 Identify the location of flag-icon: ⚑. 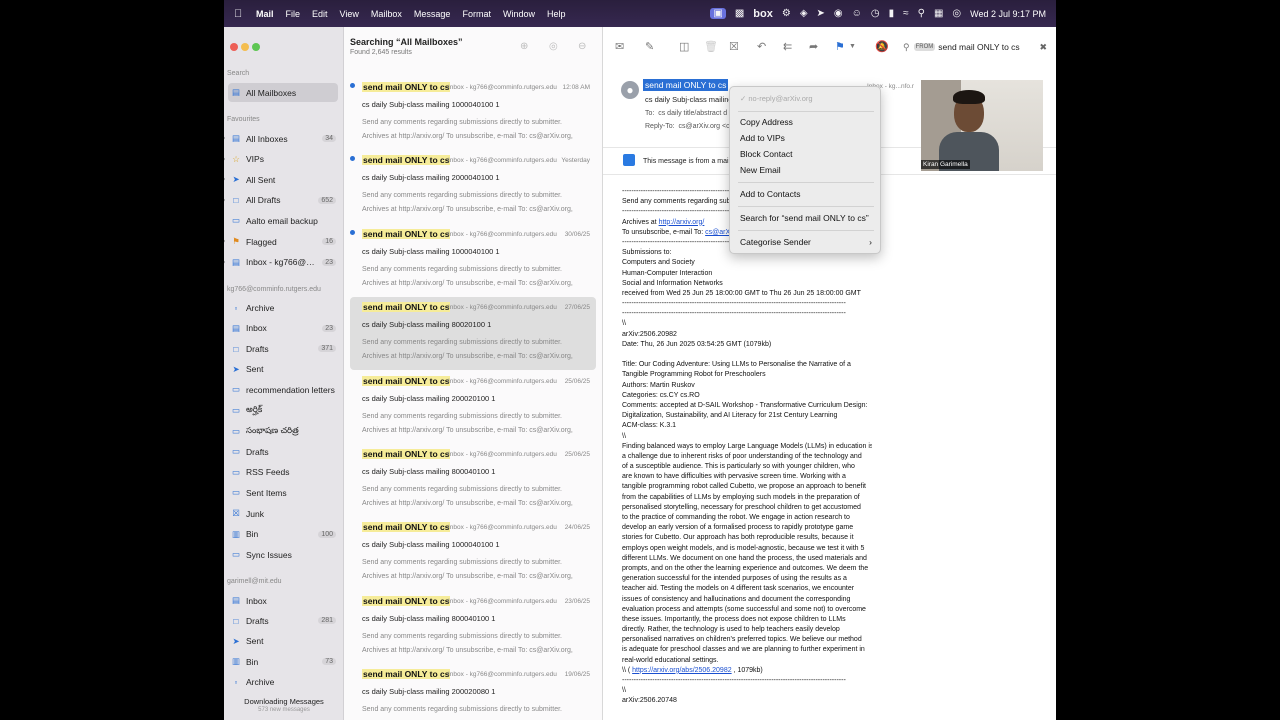
(840, 46).